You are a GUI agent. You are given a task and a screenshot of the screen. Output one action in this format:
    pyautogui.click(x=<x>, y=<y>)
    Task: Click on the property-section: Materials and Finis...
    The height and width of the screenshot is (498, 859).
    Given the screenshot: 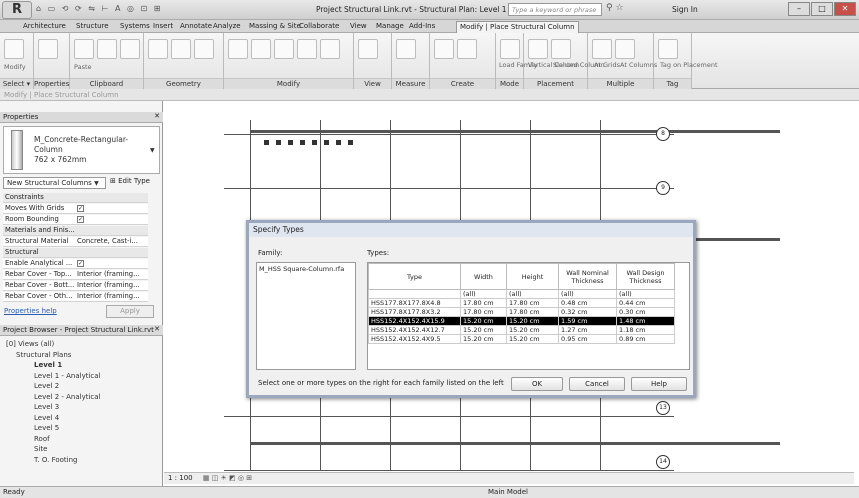 What is the action you would take?
    pyautogui.click(x=75, y=231)
    